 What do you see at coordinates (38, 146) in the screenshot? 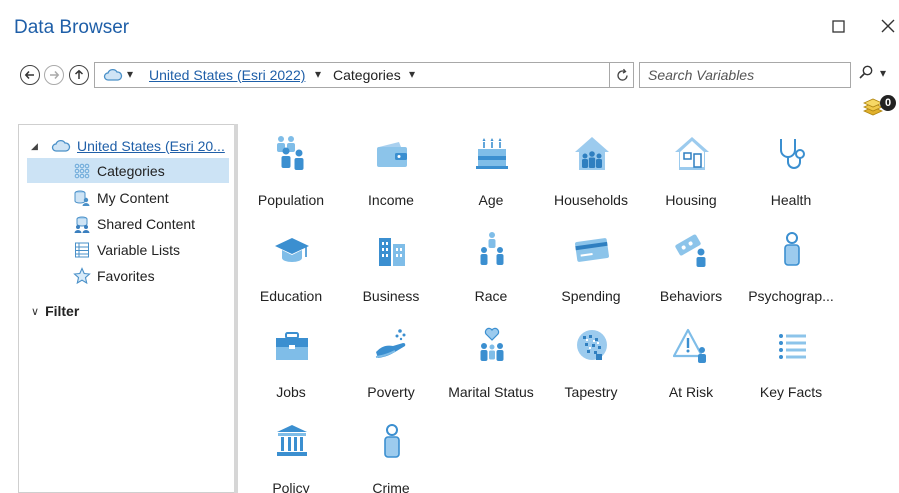
I see `collapse-triangle-icon: ◢` at bounding box center [38, 146].